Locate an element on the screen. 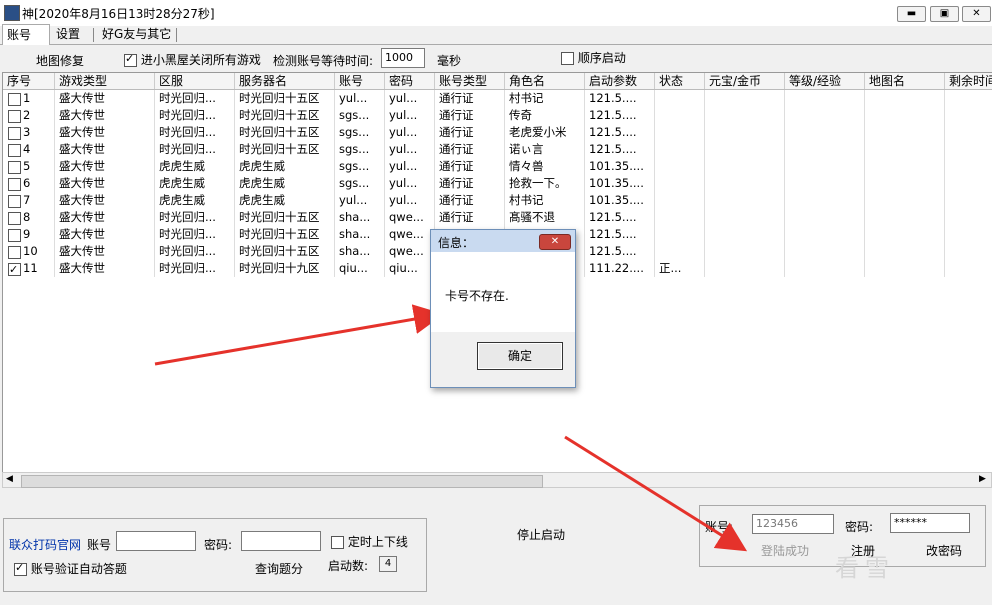 This screenshot has height=605, width=992. tab-settings: 设置 is located at coordinates (68, 34).